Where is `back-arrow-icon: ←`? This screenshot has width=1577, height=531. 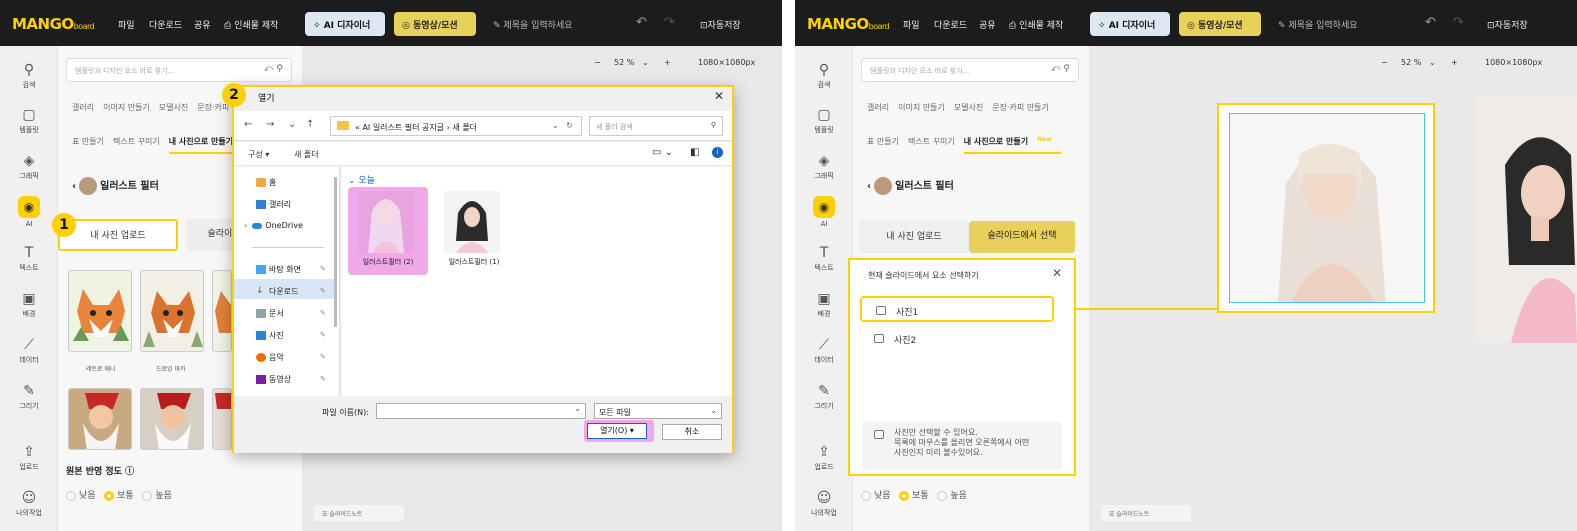
back-arrow-icon: ← is located at coordinates (248, 124).